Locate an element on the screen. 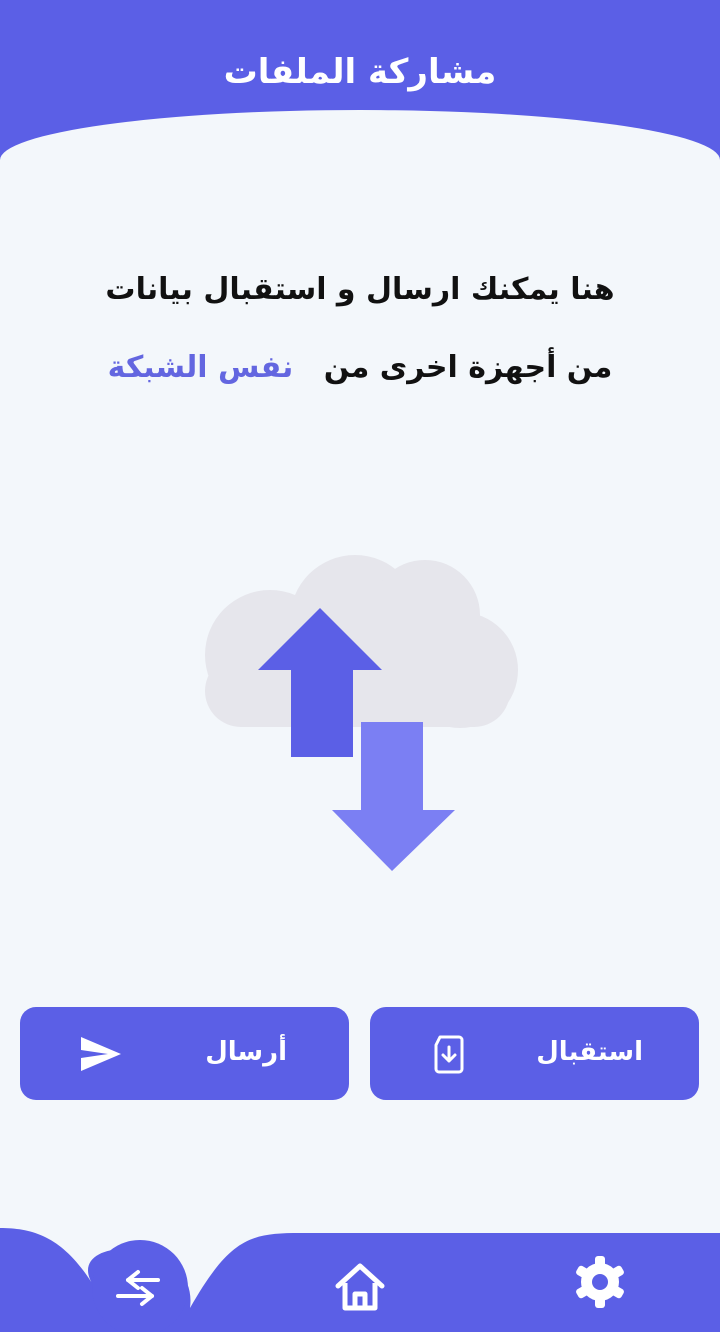 Image resolution: width=720 pixels, height=1332 pixels. receive-button: استقبال is located at coordinates (534, 1053).